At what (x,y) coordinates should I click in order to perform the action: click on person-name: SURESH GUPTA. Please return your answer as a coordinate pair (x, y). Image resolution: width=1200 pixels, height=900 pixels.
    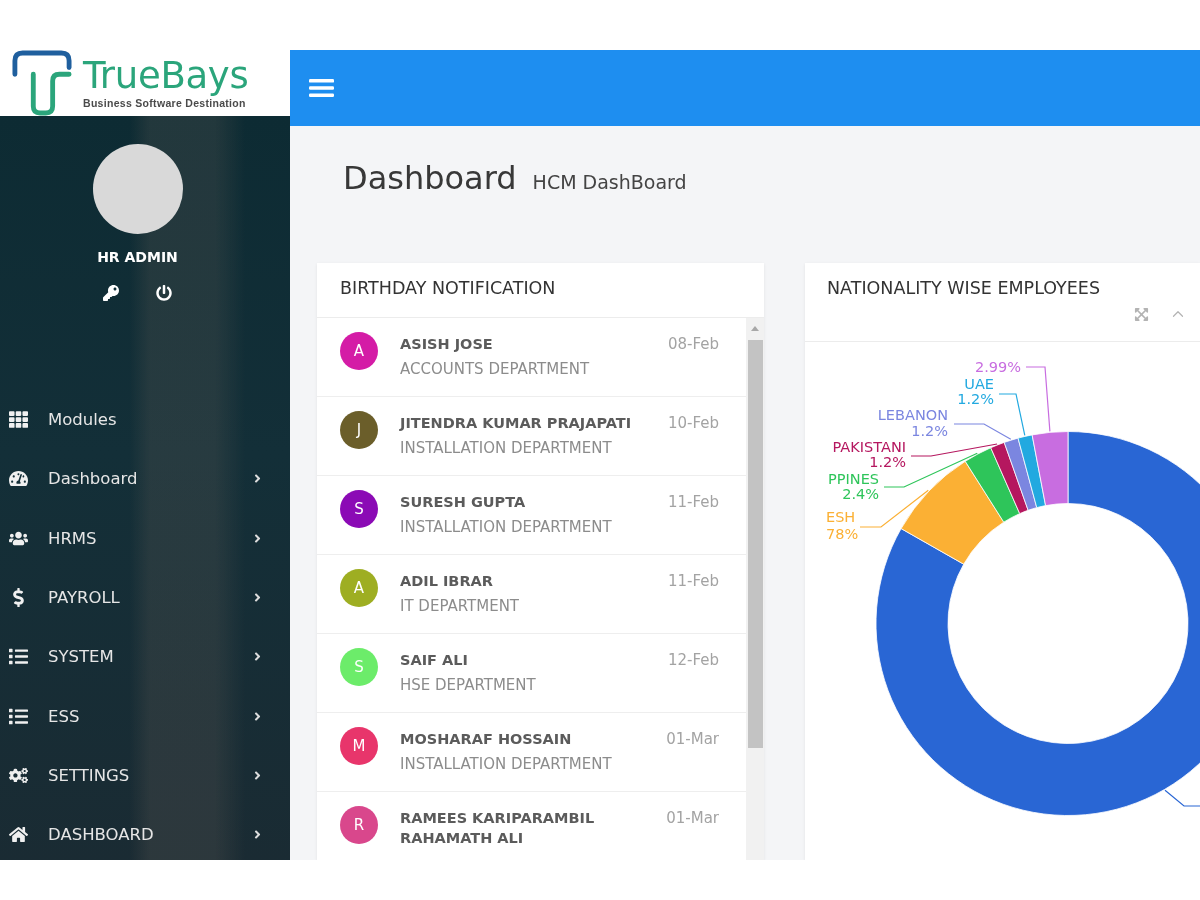
    Looking at the image, I should click on (463, 502).